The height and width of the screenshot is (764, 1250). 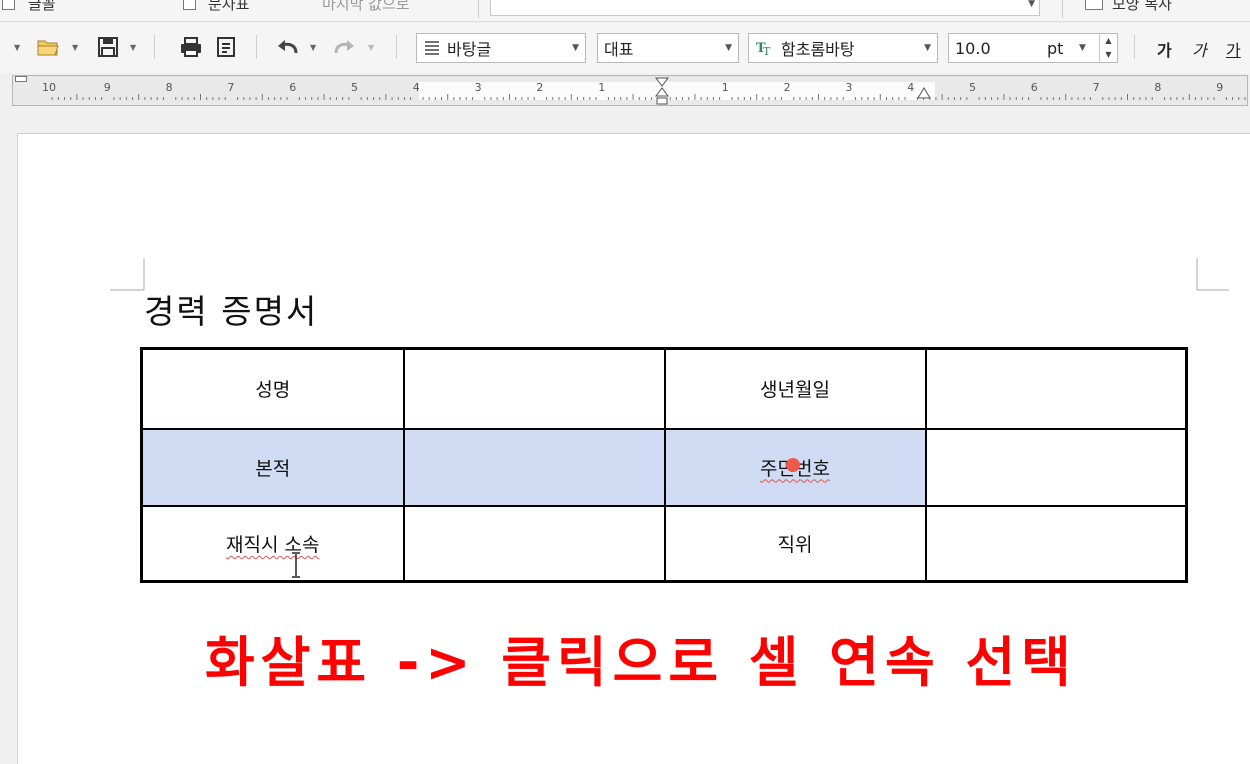 I want to click on font-name-combo: T T 함초롬바탕 ▼, so click(x=843, y=48).